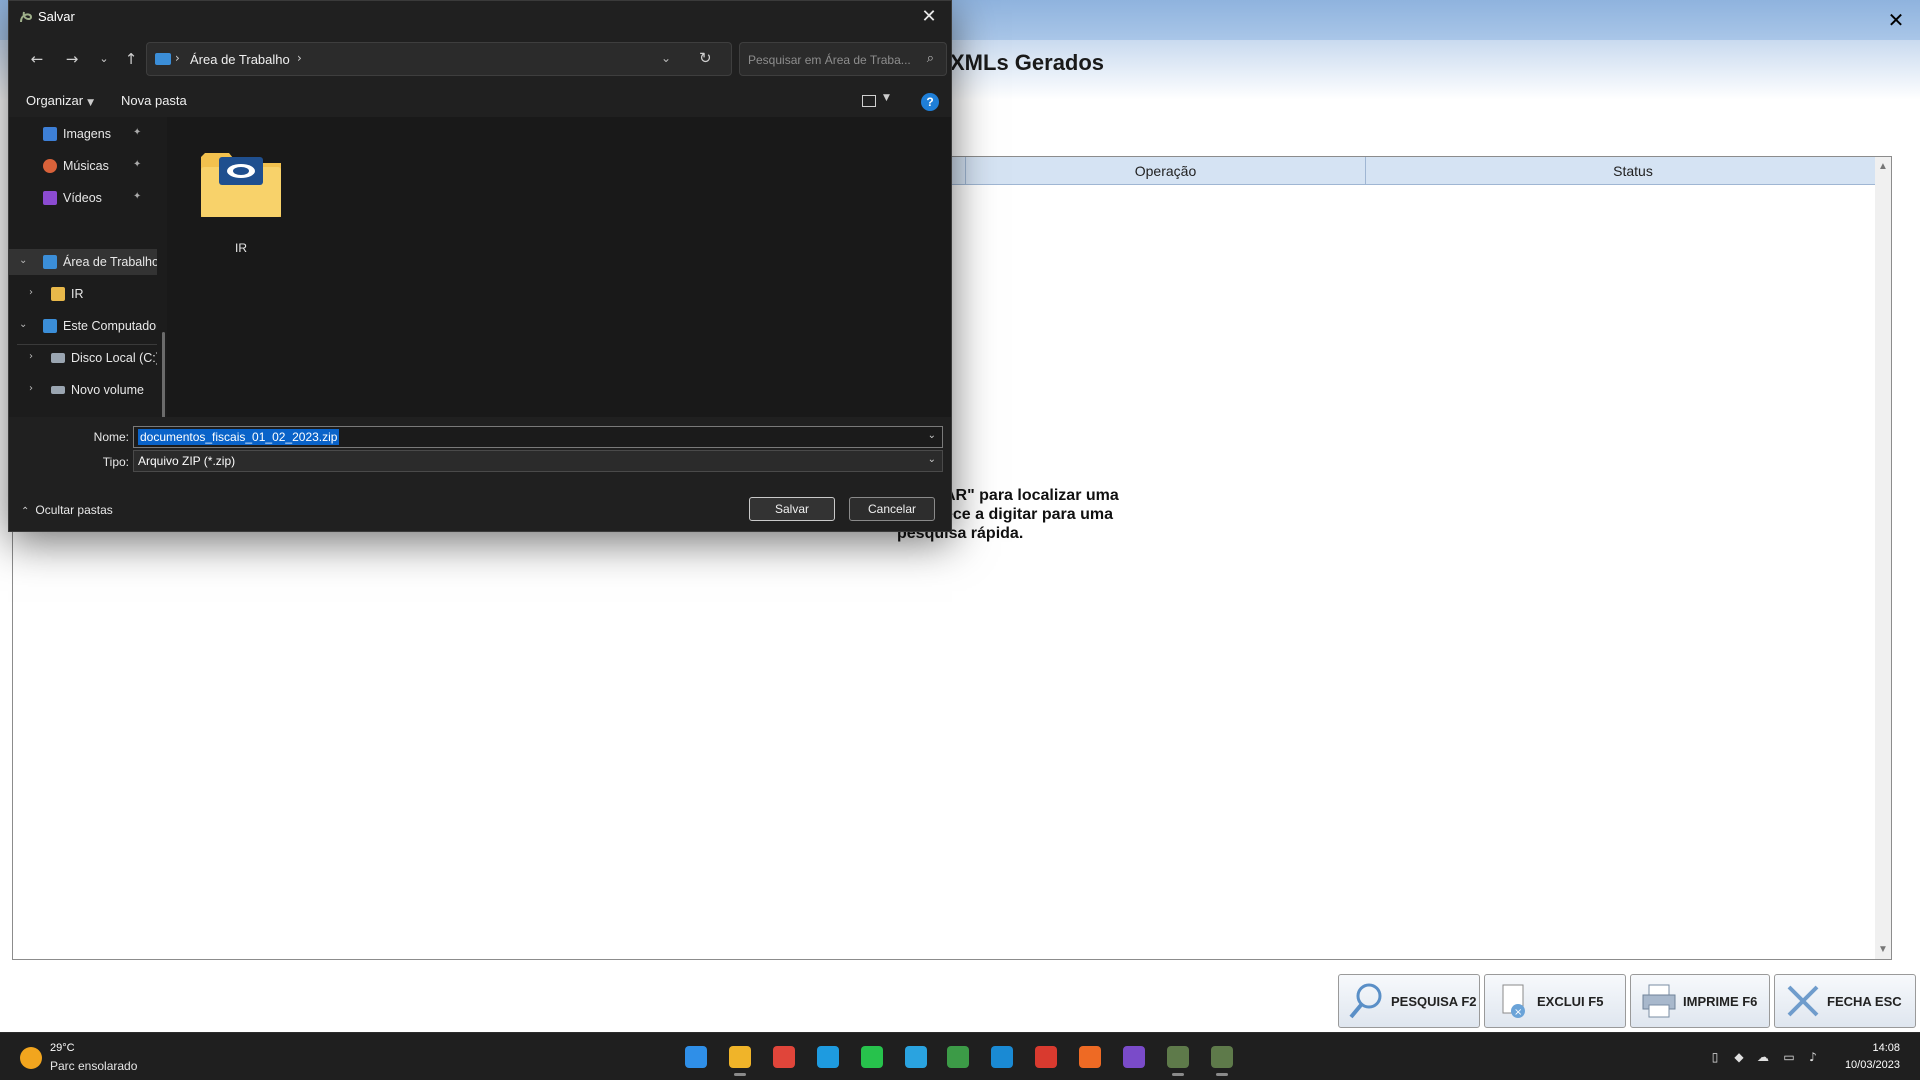 Image resolution: width=1920 pixels, height=1080 pixels. Describe the element at coordinates (1166, 171) in the screenshot. I see `grid-col-operacao: Operação` at that location.